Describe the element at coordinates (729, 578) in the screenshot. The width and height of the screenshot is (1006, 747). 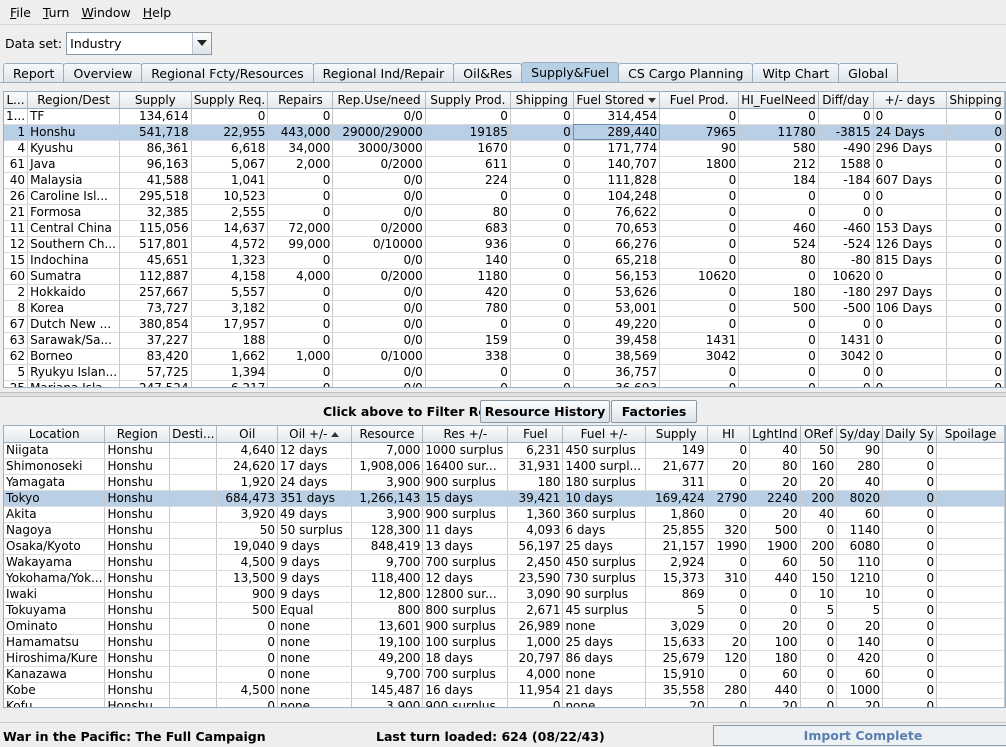
I see `cell-hi: 310` at that location.